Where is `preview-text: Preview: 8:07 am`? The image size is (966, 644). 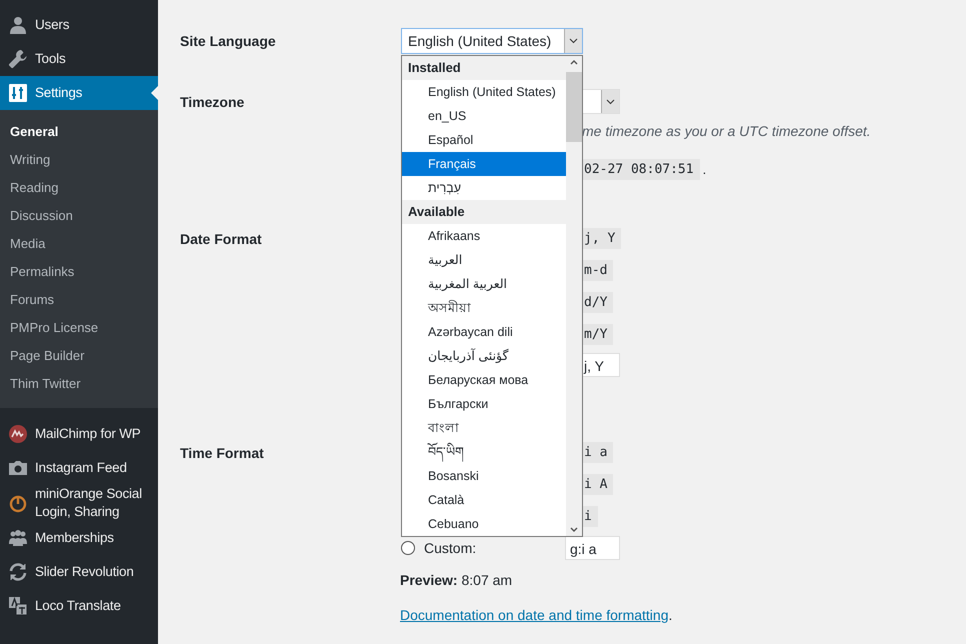
preview-text: Preview: 8:07 am is located at coordinates (456, 580).